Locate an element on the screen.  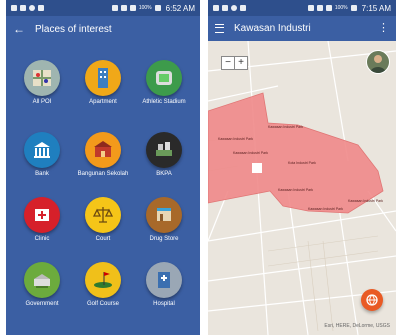
locate-fab is located at coordinates (372, 300).